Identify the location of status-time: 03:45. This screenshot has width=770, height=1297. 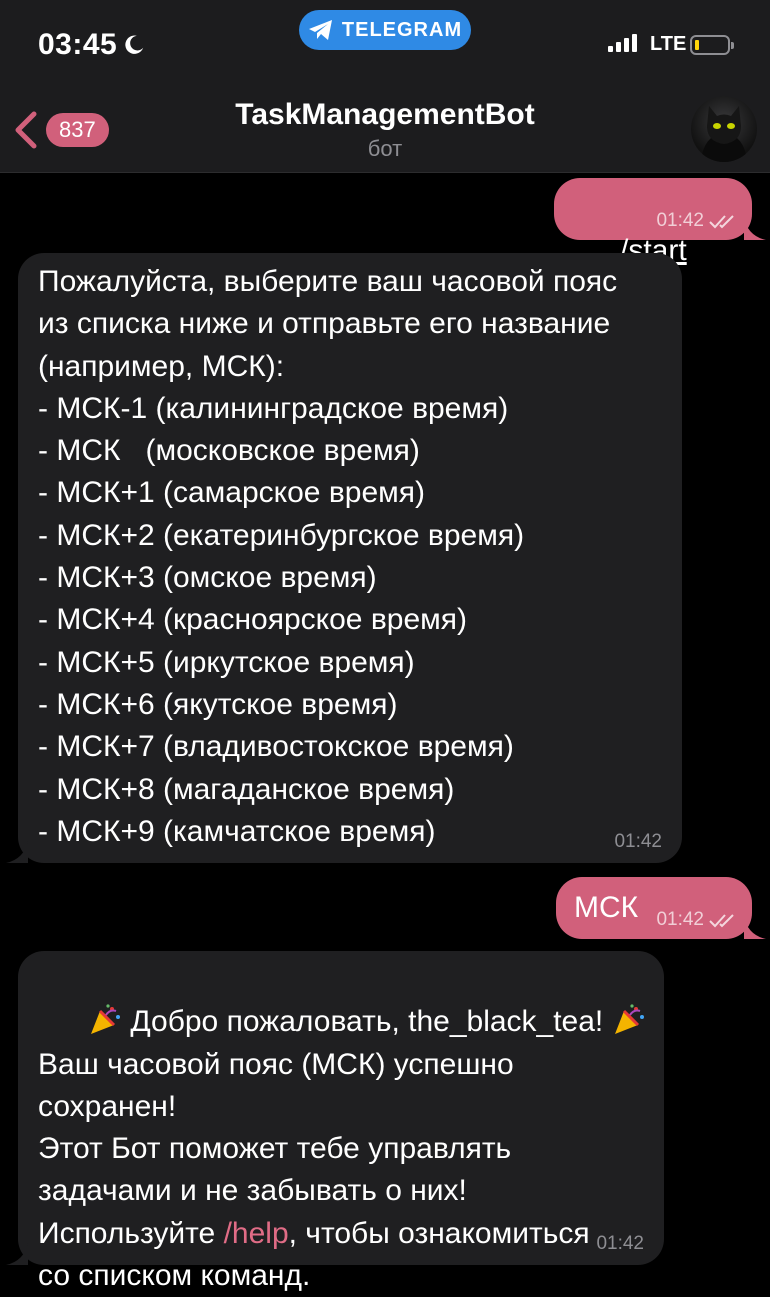
(91, 45).